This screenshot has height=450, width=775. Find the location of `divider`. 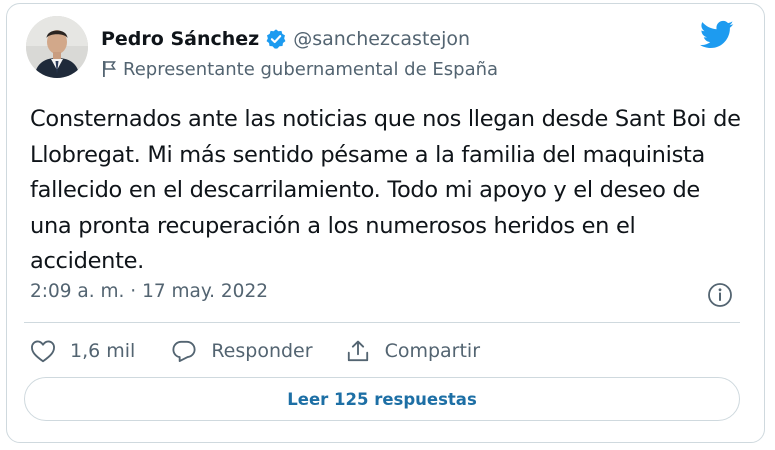

divider is located at coordinates (382, 322).